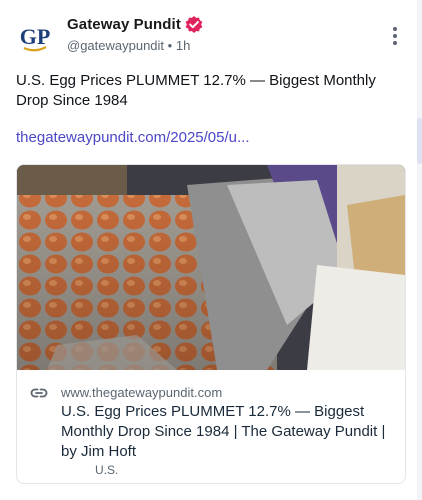  I want to click on link-domain: www.thegatewaypundit.com, so click(142, 392).